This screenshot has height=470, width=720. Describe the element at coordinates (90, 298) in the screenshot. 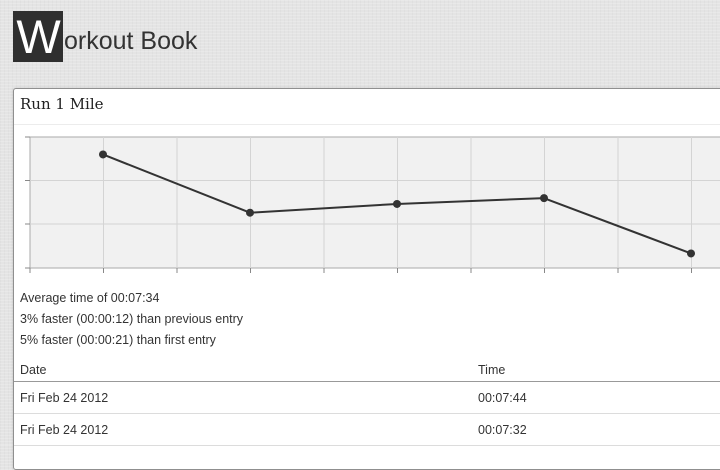

I see `average-time-text: Average time of 00:07:34` at that location.